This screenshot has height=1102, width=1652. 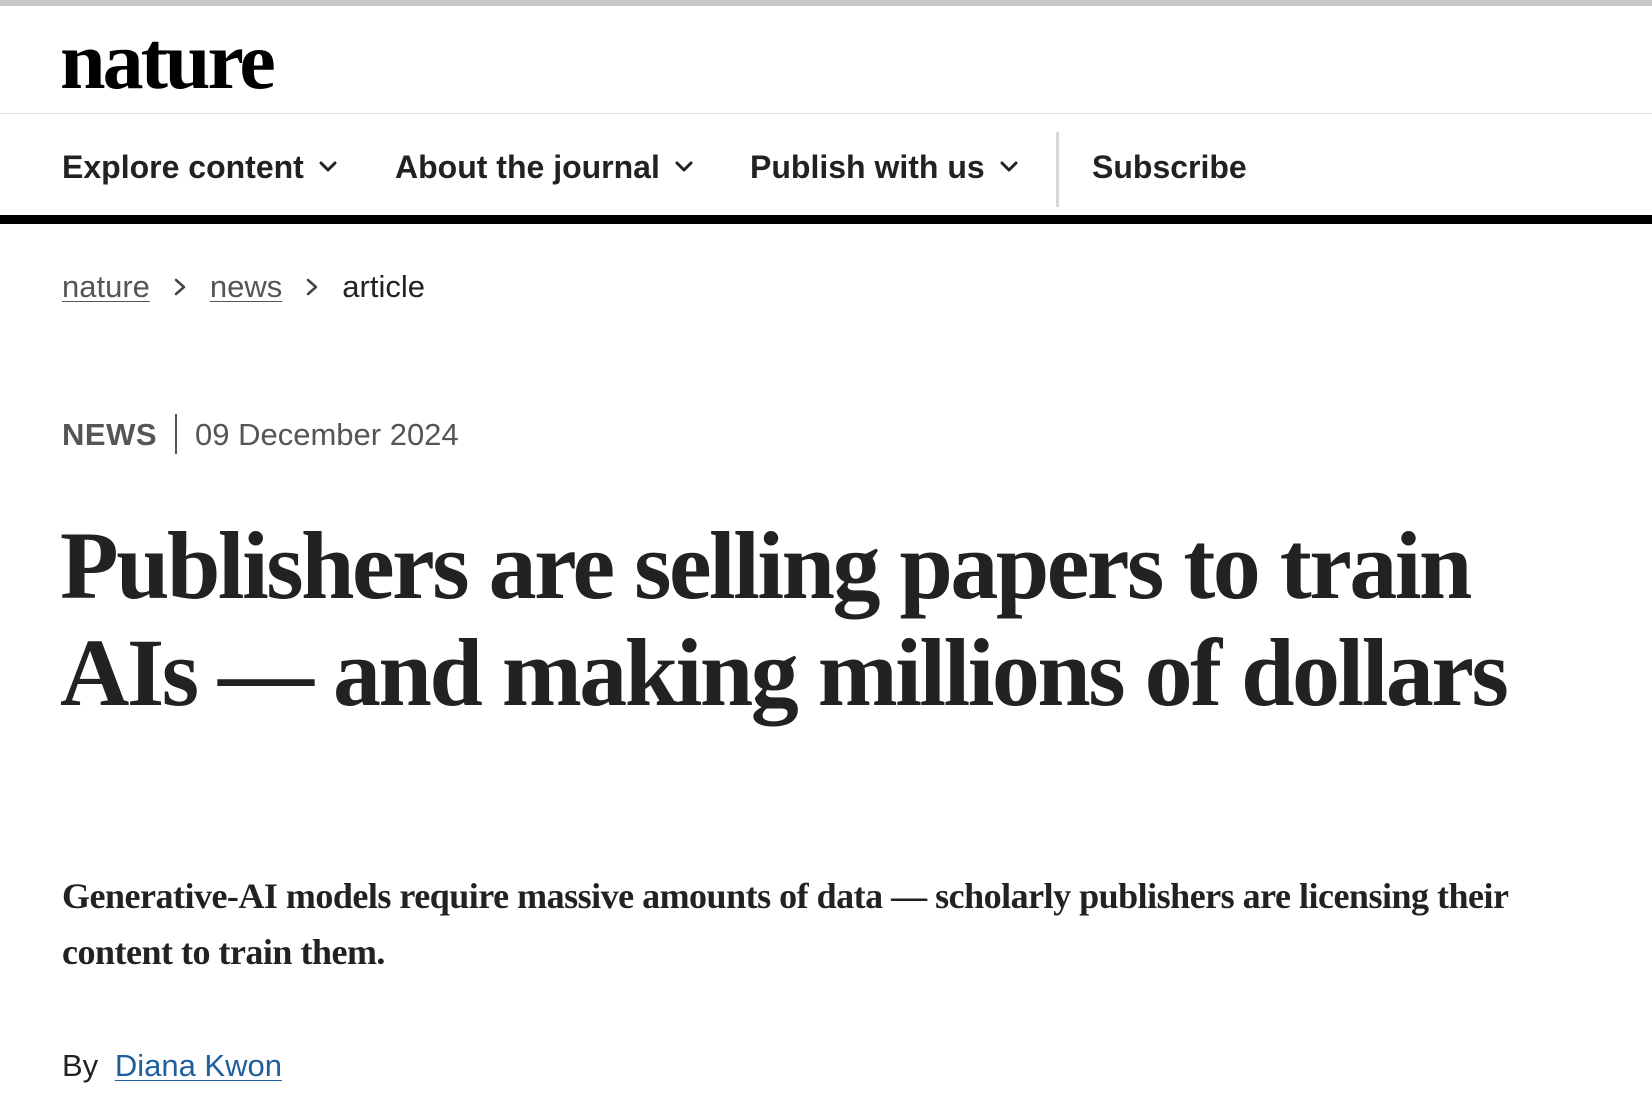 I want to click on subscribe-label: Subscribe, so click(x=1169, y=167).